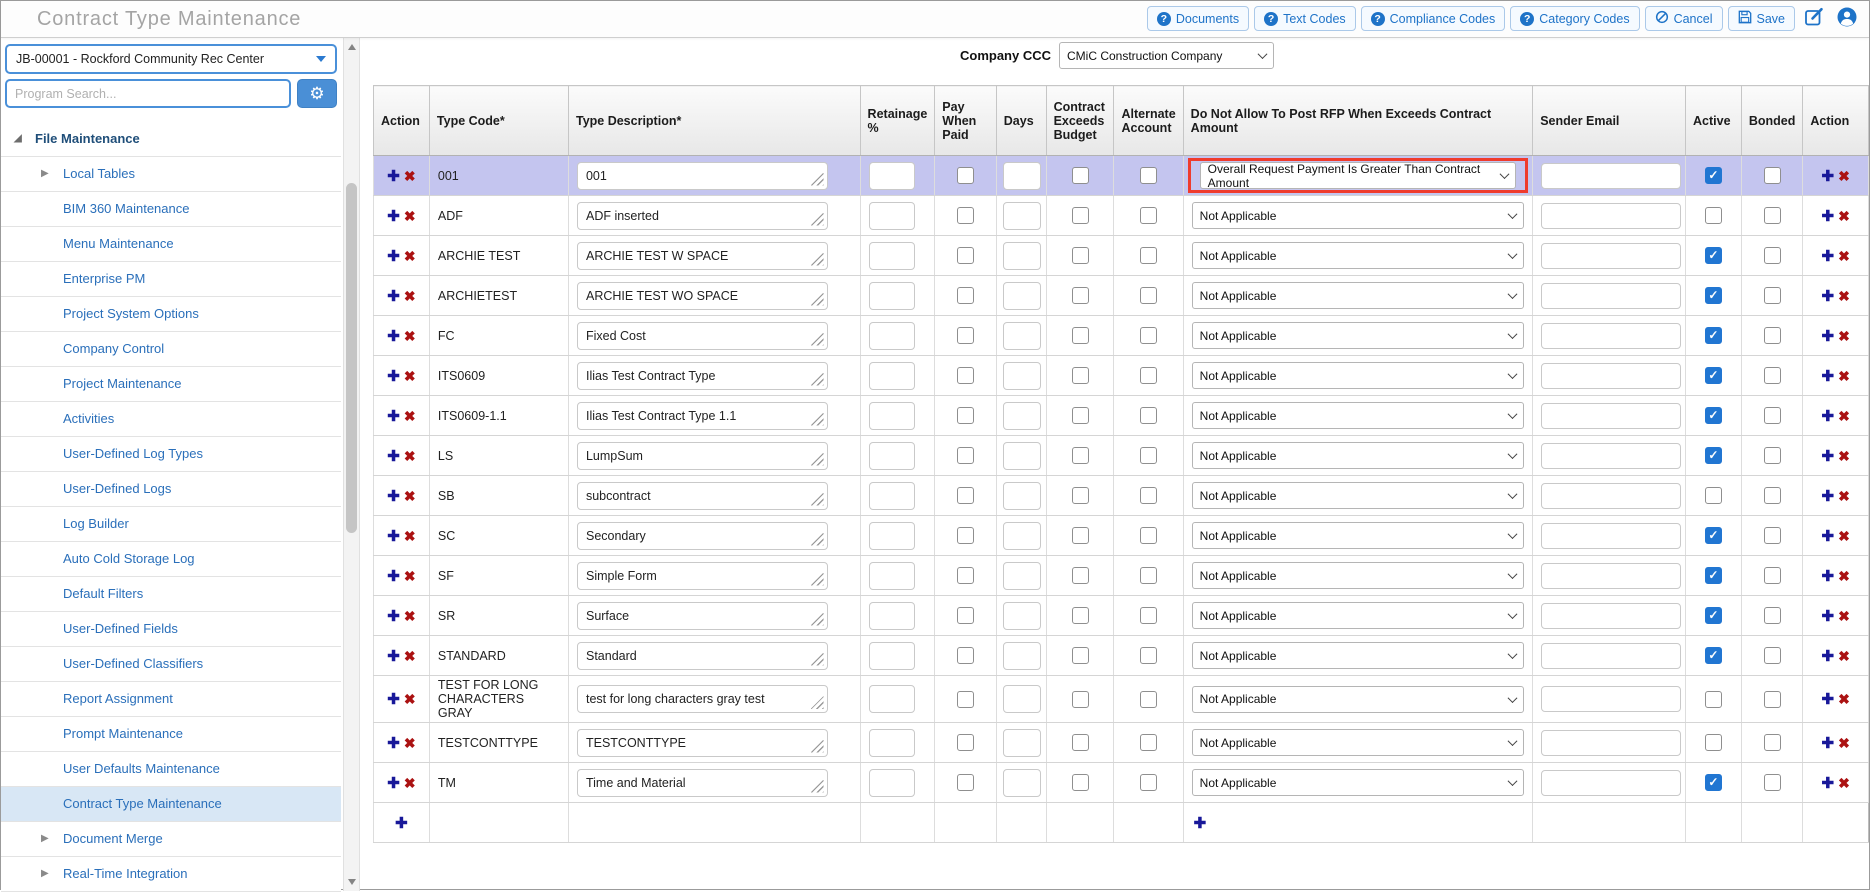 This screenshot has width=1870, height=892. What do you see at coordinates (1847, 18) in the screenshot?
I see `user-icon-button` at bounding box center [1847, 18].